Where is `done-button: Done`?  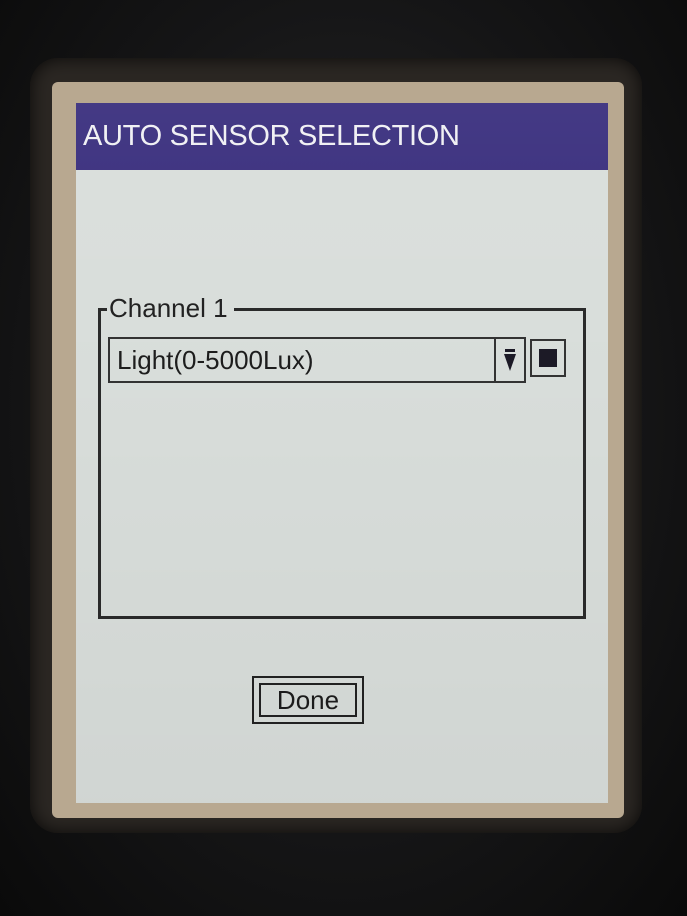
done-button: Done is located at coordinates (308, 700).